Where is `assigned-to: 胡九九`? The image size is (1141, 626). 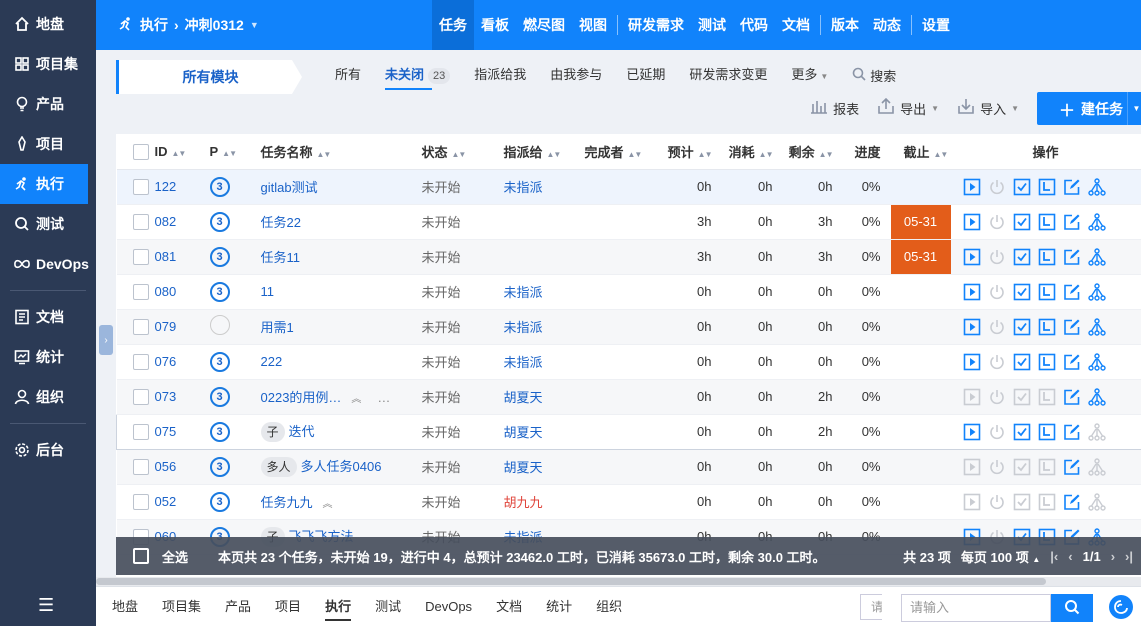
assigned-to: 胡九九 is located at coordinates (523, 502).